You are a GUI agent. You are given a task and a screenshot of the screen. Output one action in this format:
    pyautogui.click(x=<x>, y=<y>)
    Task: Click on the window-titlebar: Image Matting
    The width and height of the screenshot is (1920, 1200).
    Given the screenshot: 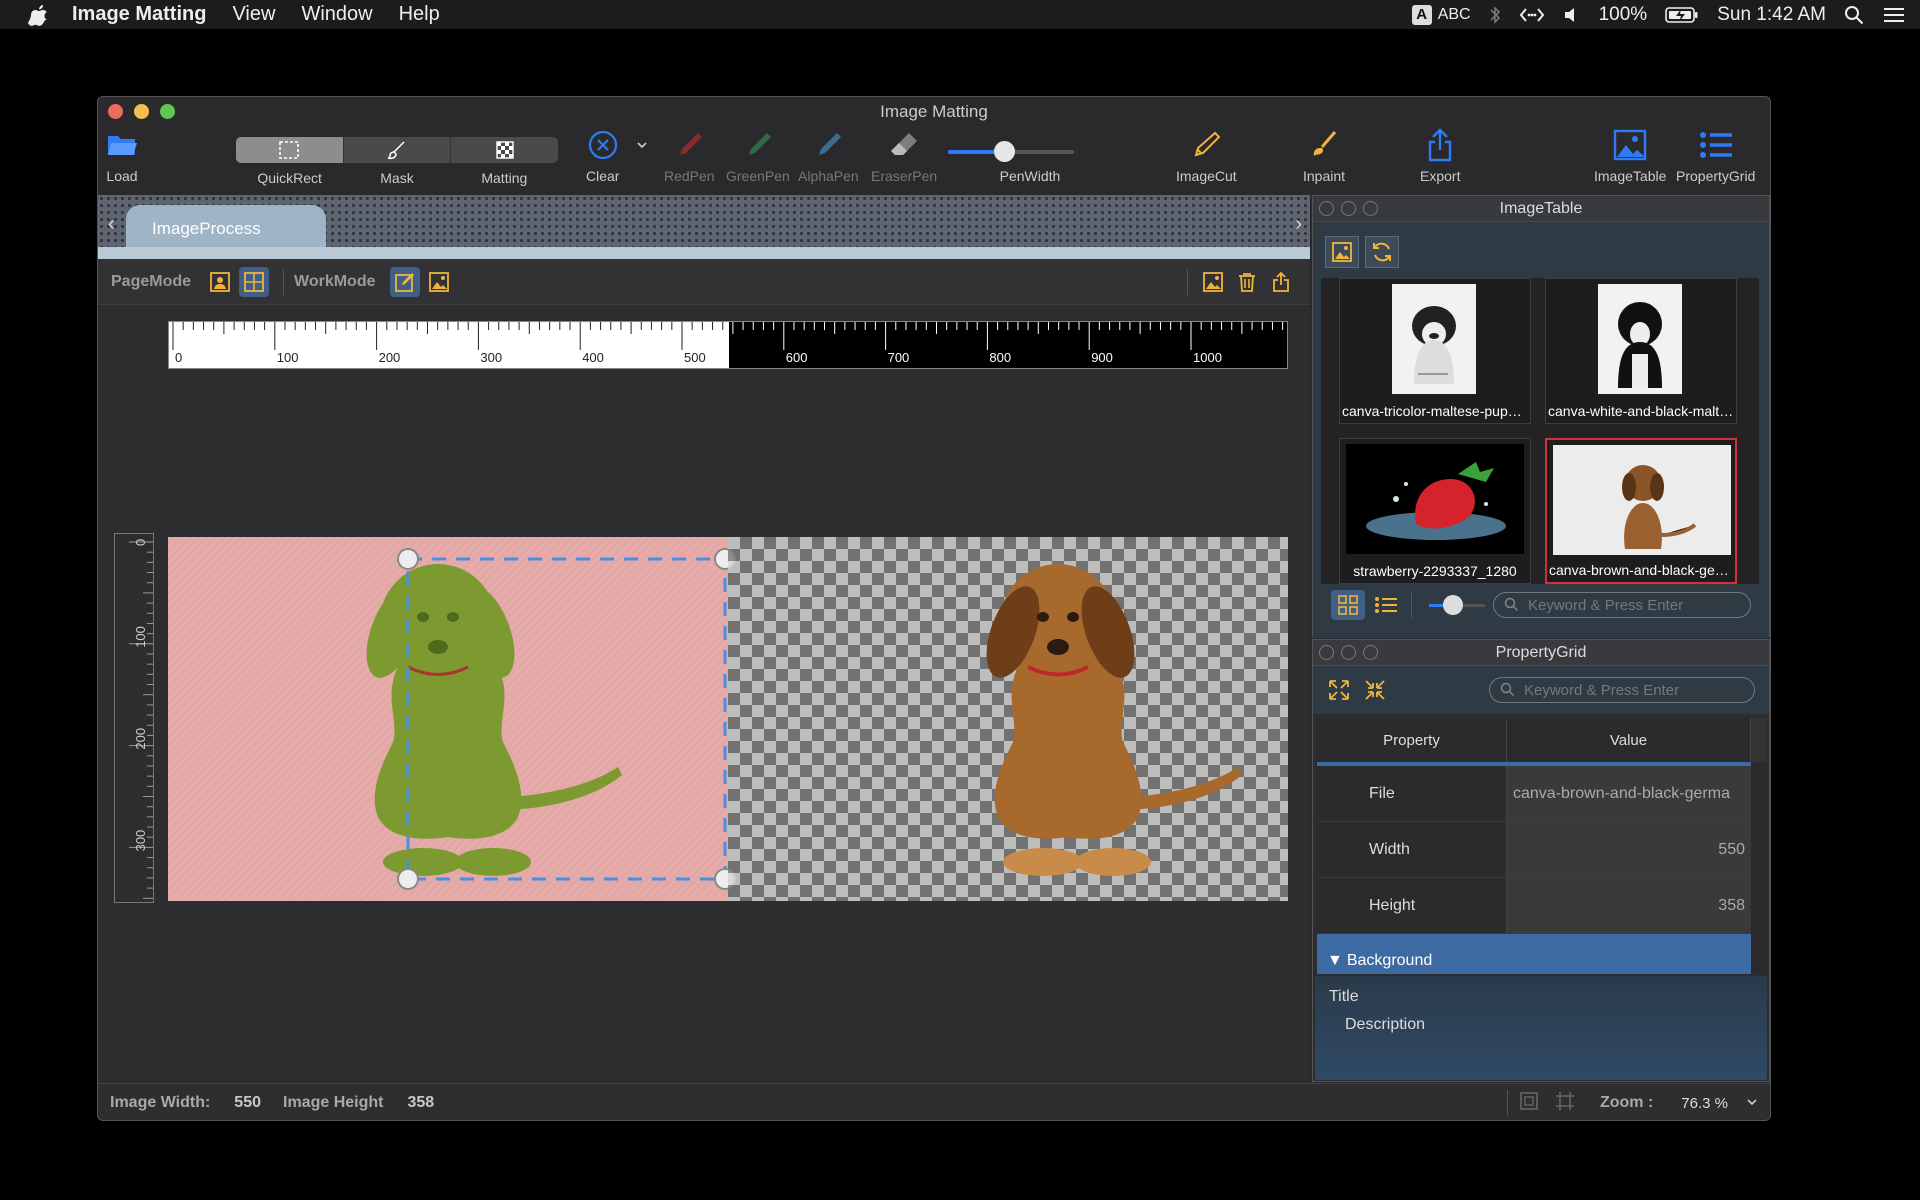 What is the action you would take?
    pyautogui.click(x=934, y=112)
    